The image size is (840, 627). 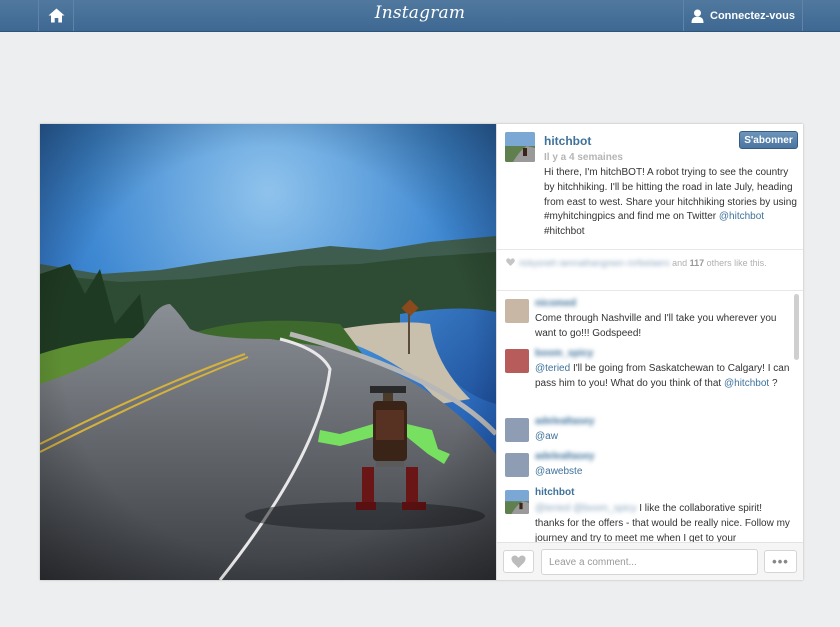 What do you see at coordinates (697, 16) in the screenshot?
I see `user-icon` at bounding box center [697, 16].